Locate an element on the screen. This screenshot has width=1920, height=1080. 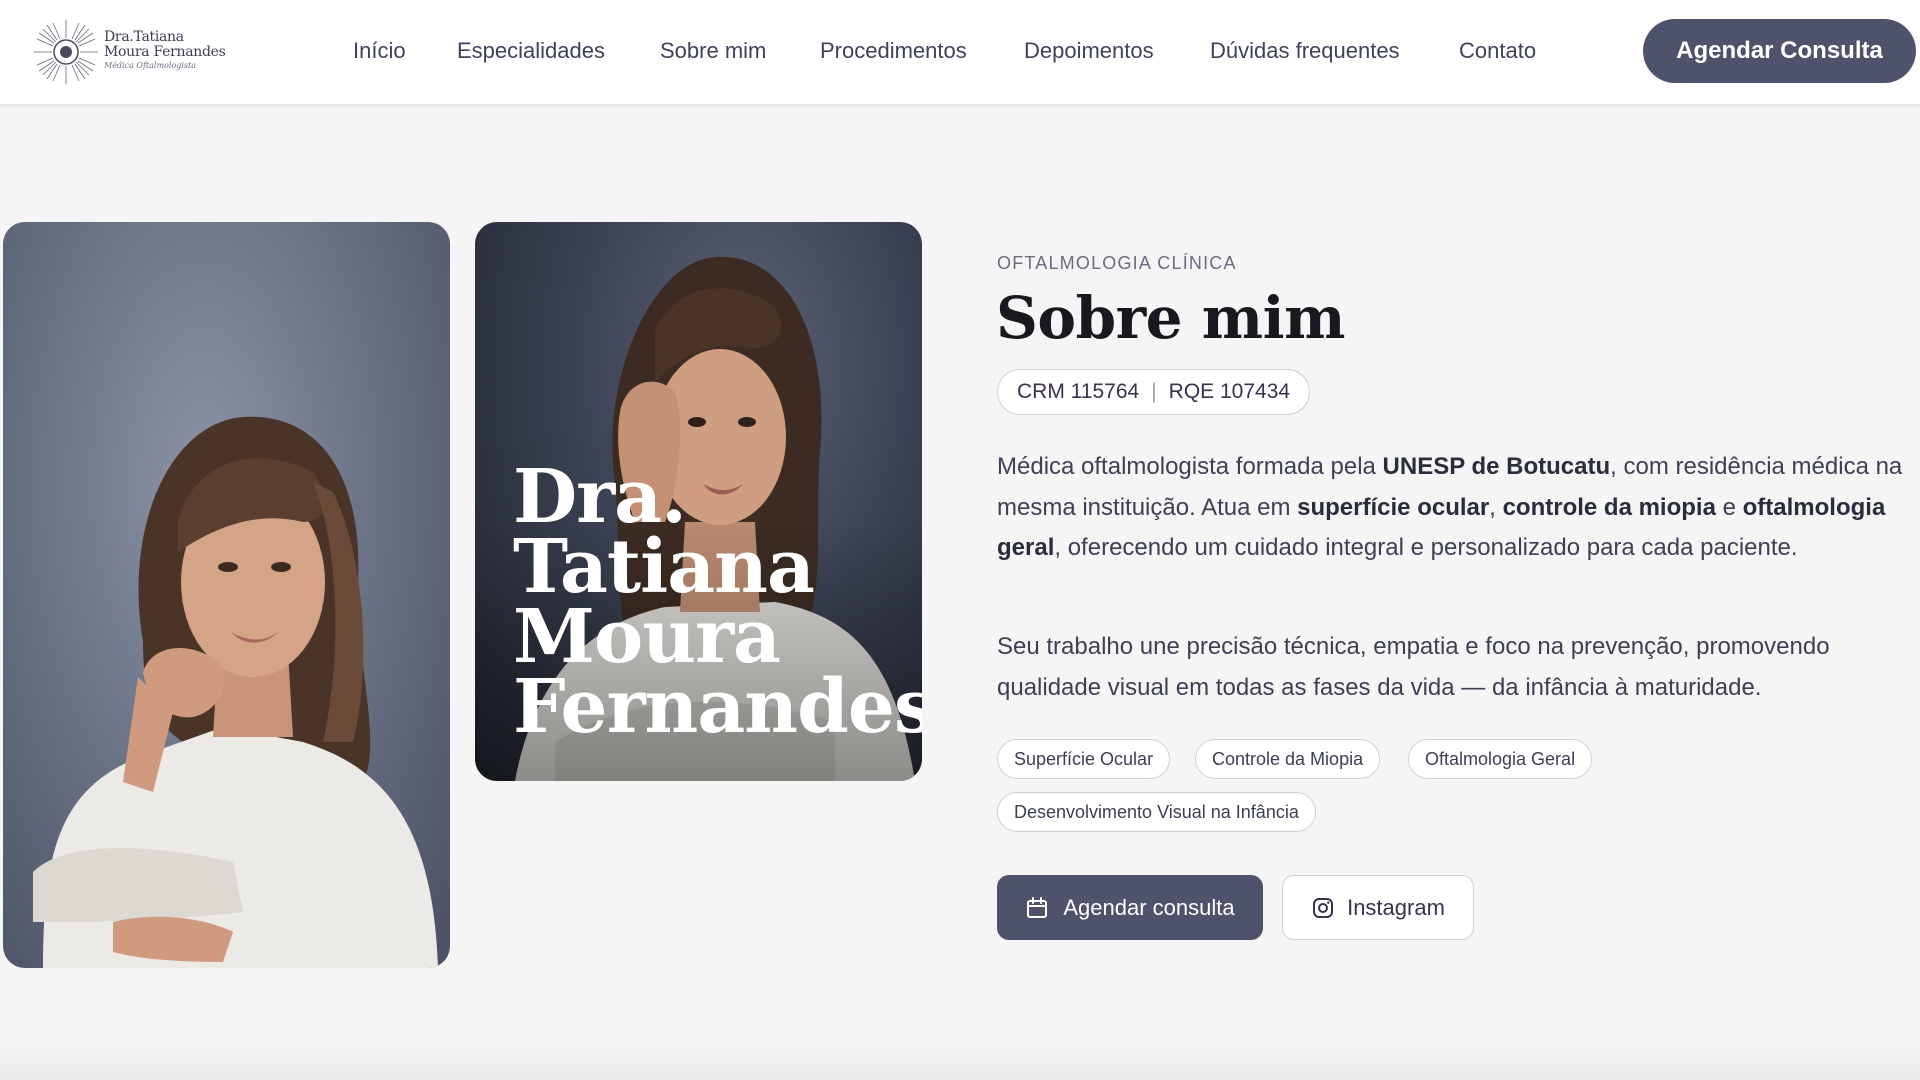
overlay-name-line: Dra. is located at coordinates (600, 497).